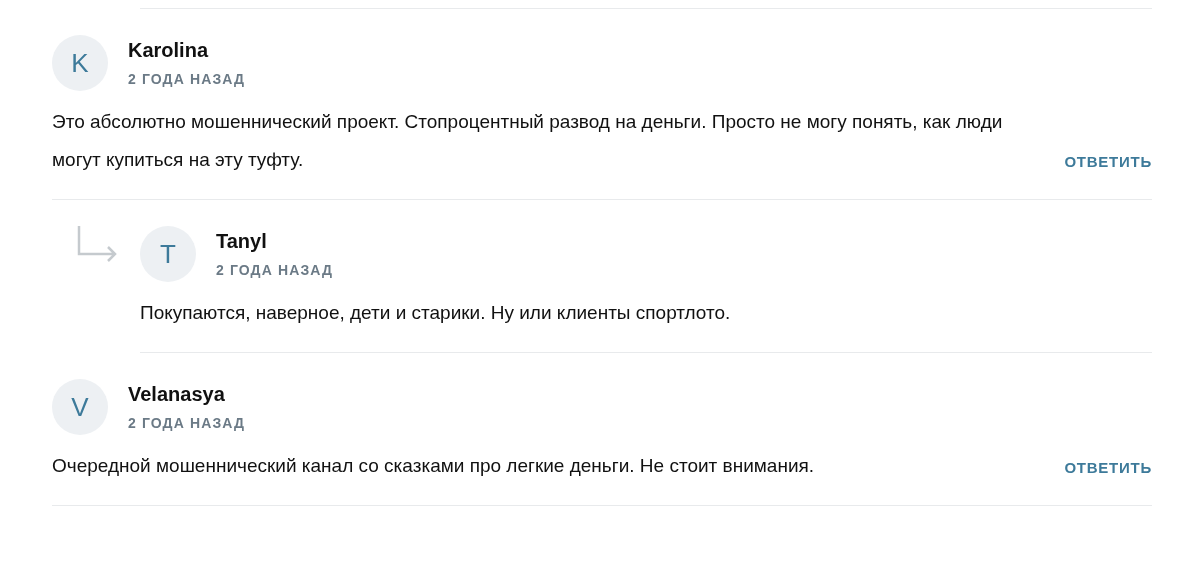 Image resolution: width=1196 pixels, height=571 pixels. Describe the element at coordinates (80, 407) in the screenshot. I see `avatar: V` at that location.